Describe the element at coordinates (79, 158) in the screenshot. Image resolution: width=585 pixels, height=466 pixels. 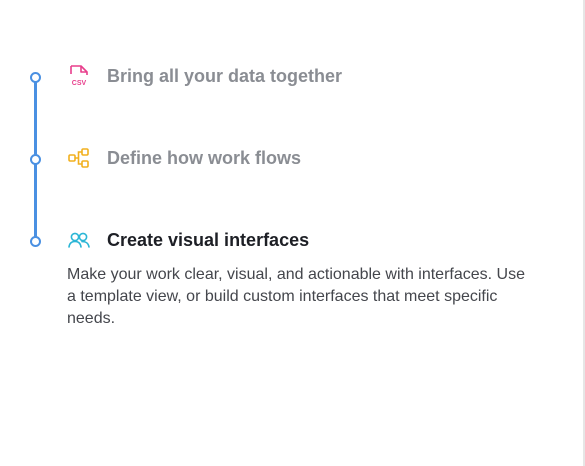
I see `workflow-icon` at that location.